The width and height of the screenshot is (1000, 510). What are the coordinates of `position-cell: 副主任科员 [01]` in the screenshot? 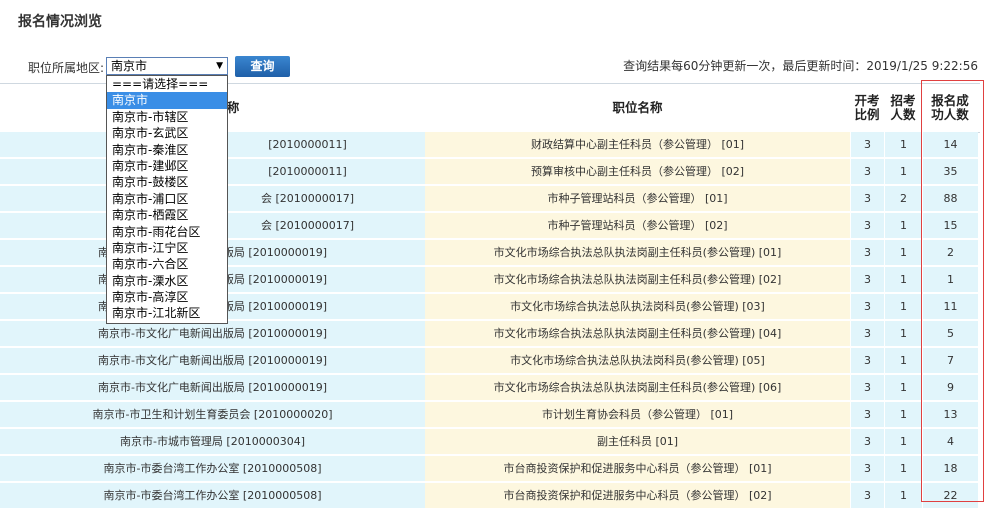 It's located at (637, 442).